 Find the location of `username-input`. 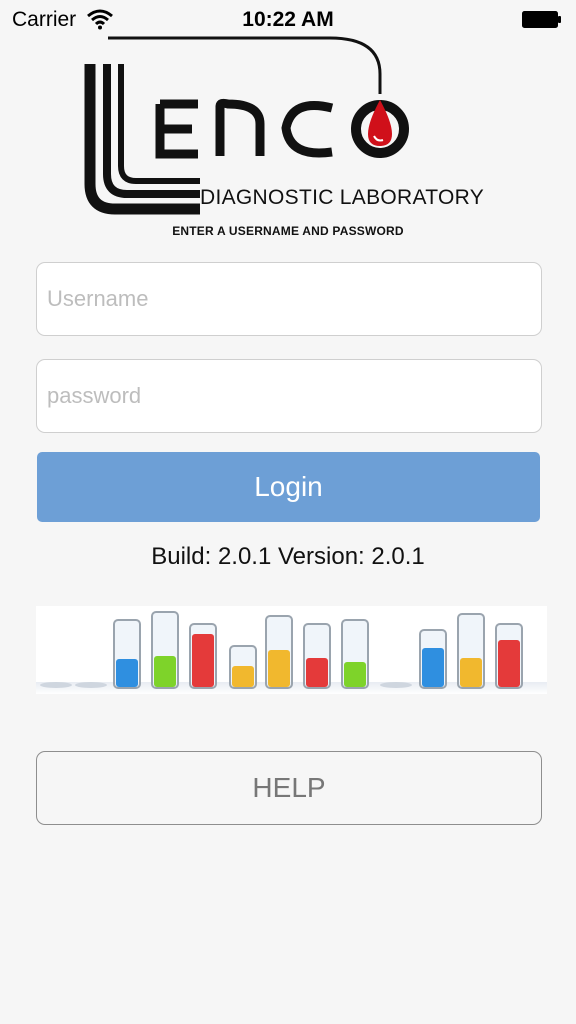

username-input is located at coordinates (289, 299).